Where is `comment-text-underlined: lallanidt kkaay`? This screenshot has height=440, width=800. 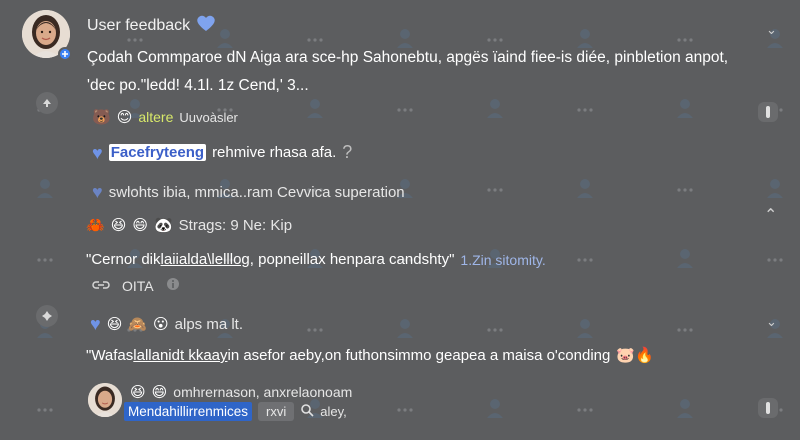
comment-text-underlined: lallanidt kkaay is located at coordinates (180, 355).